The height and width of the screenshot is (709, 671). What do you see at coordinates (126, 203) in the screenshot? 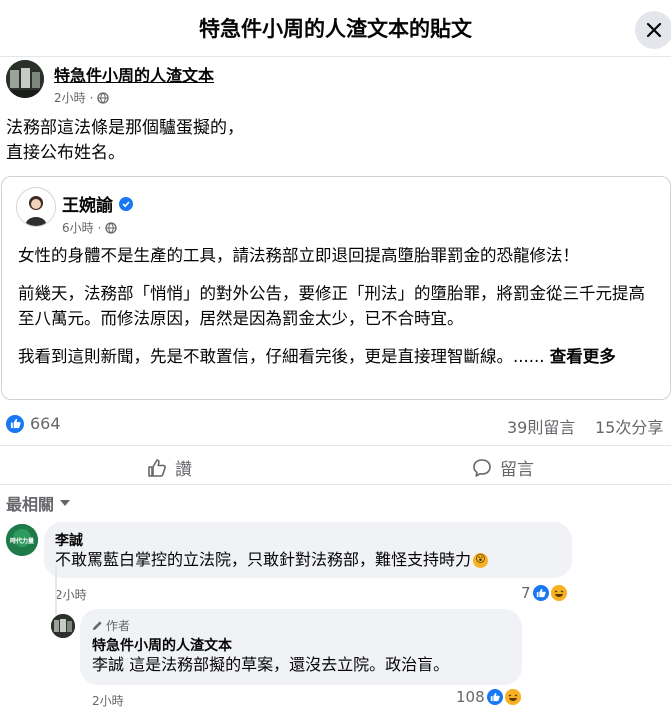
I see `verified-badge-icon` at bounding box center [126, 203].